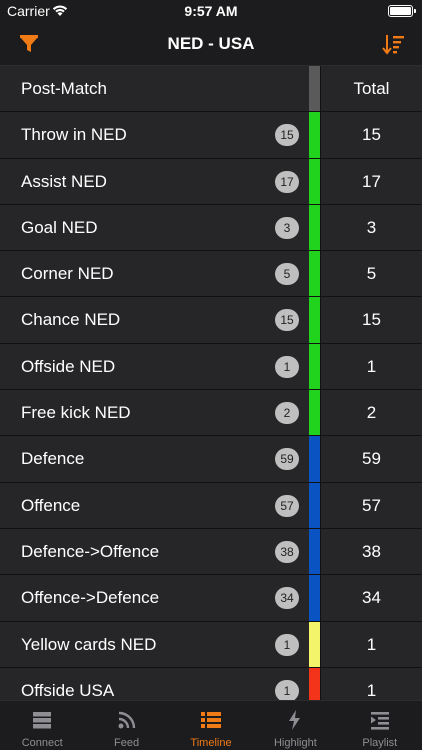 This screenshot has height=750, width=422. What do you see at coordinates (211, 320) in the screenshot?
I see `table-row: Chance NED 15 15` at bounding box center [211, 320].